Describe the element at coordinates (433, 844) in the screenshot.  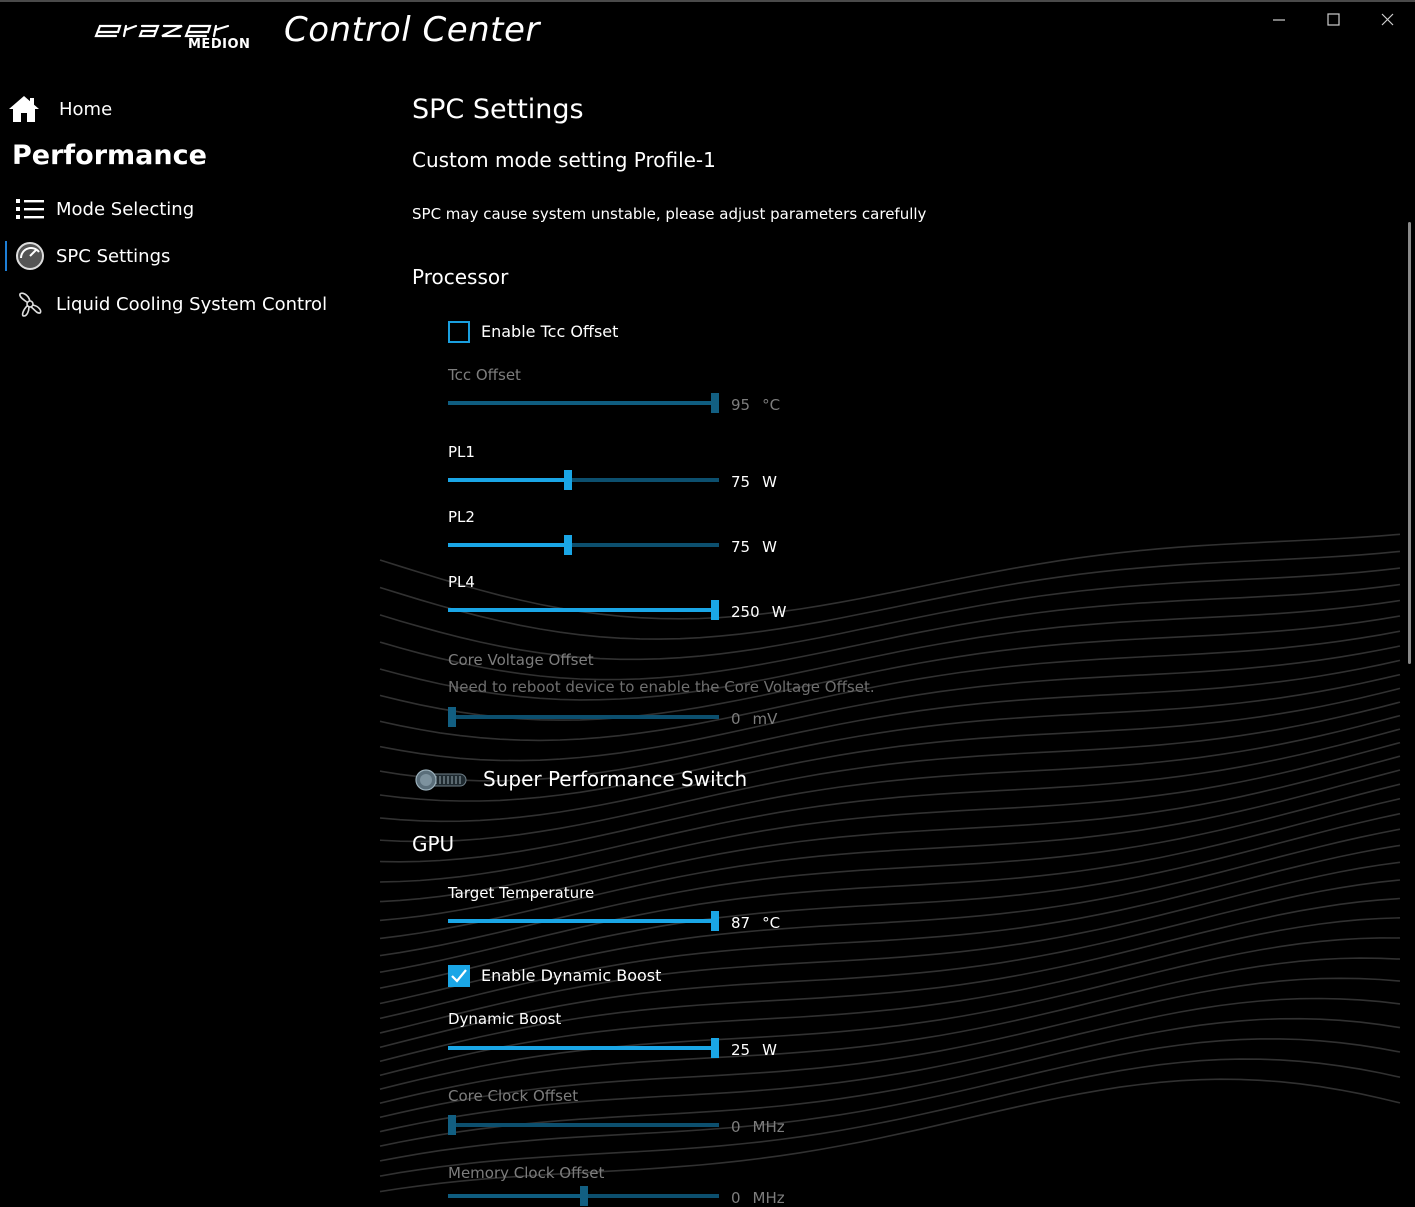
I see `gpu-heading: GPU` at that location.